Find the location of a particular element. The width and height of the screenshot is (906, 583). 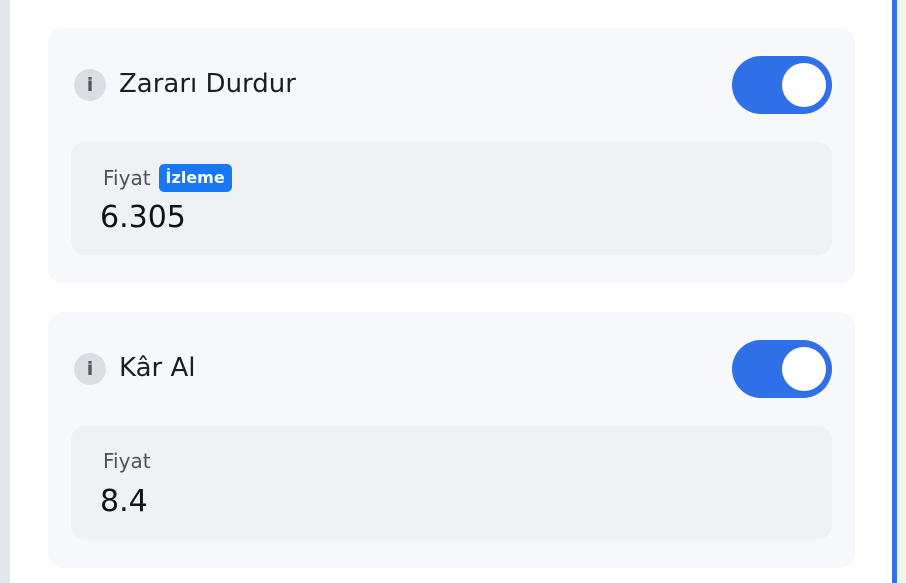

right-gutter is located at coordinates (901, 291).